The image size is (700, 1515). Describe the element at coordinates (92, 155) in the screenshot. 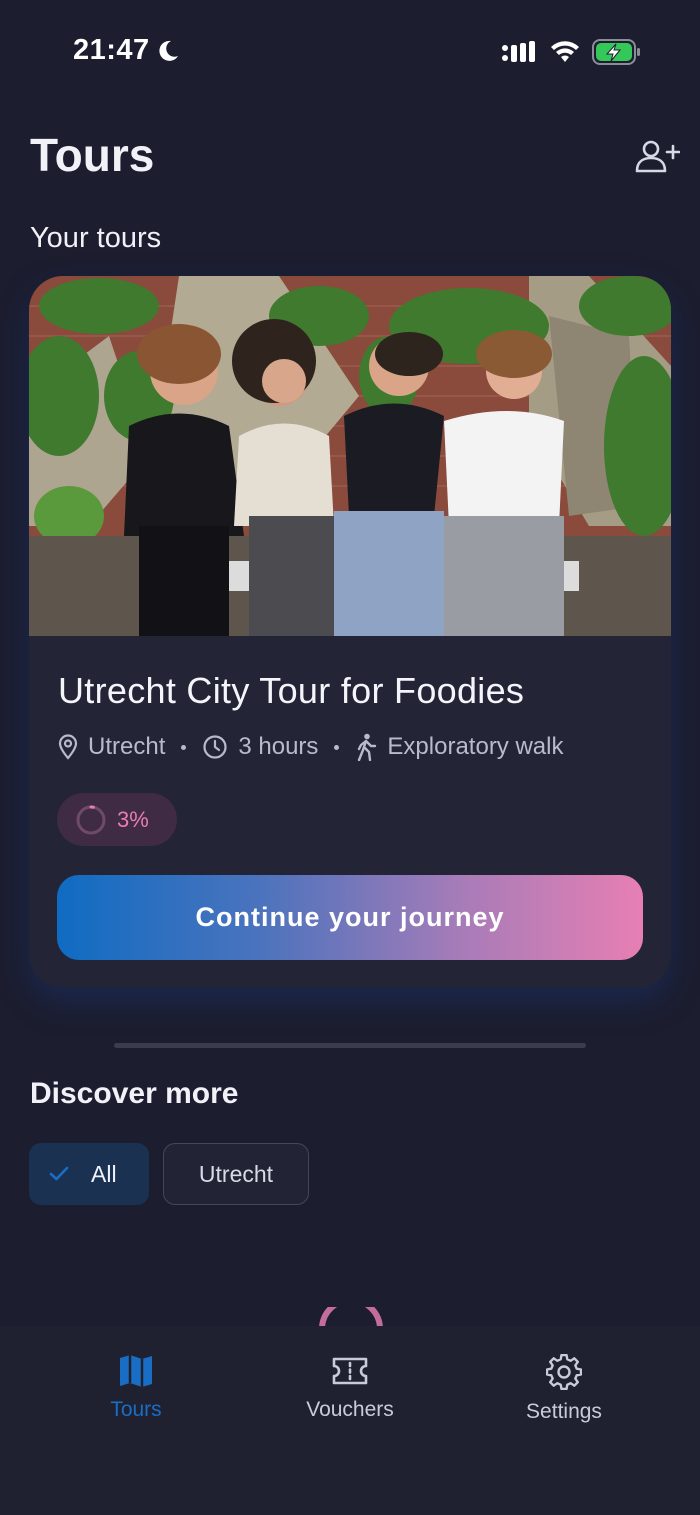

I see `page-title: Tours` at that location.